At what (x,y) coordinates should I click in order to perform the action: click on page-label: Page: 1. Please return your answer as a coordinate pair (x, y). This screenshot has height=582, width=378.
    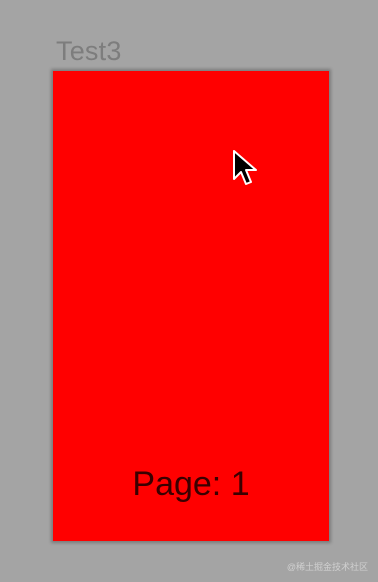
    Looking at the image, I should click on (191, 484).